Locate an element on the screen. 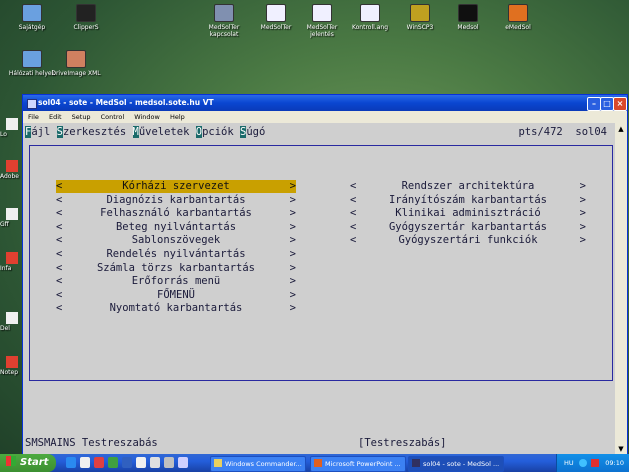 Image resolution: width=629 pixels, height=472 pixels. desktop-icon: eMedSol is located at coordinates (518, 17).